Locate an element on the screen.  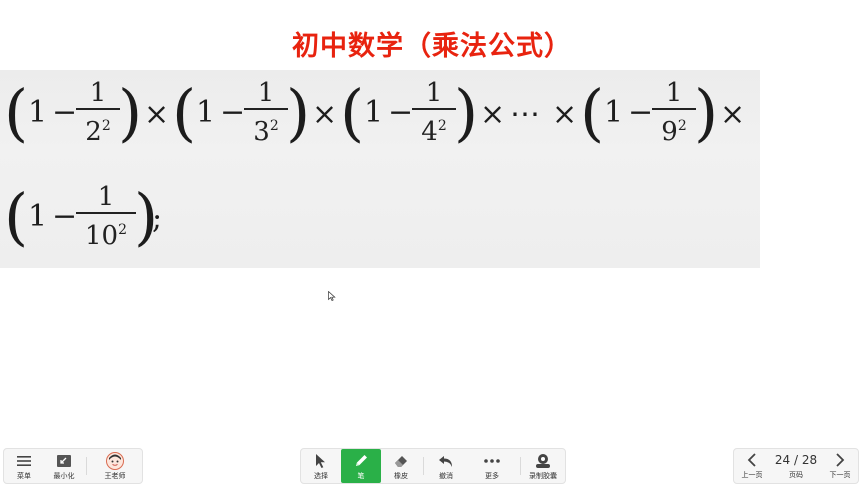
next-page-label: 下一页 is located at coordinates (840, 474).